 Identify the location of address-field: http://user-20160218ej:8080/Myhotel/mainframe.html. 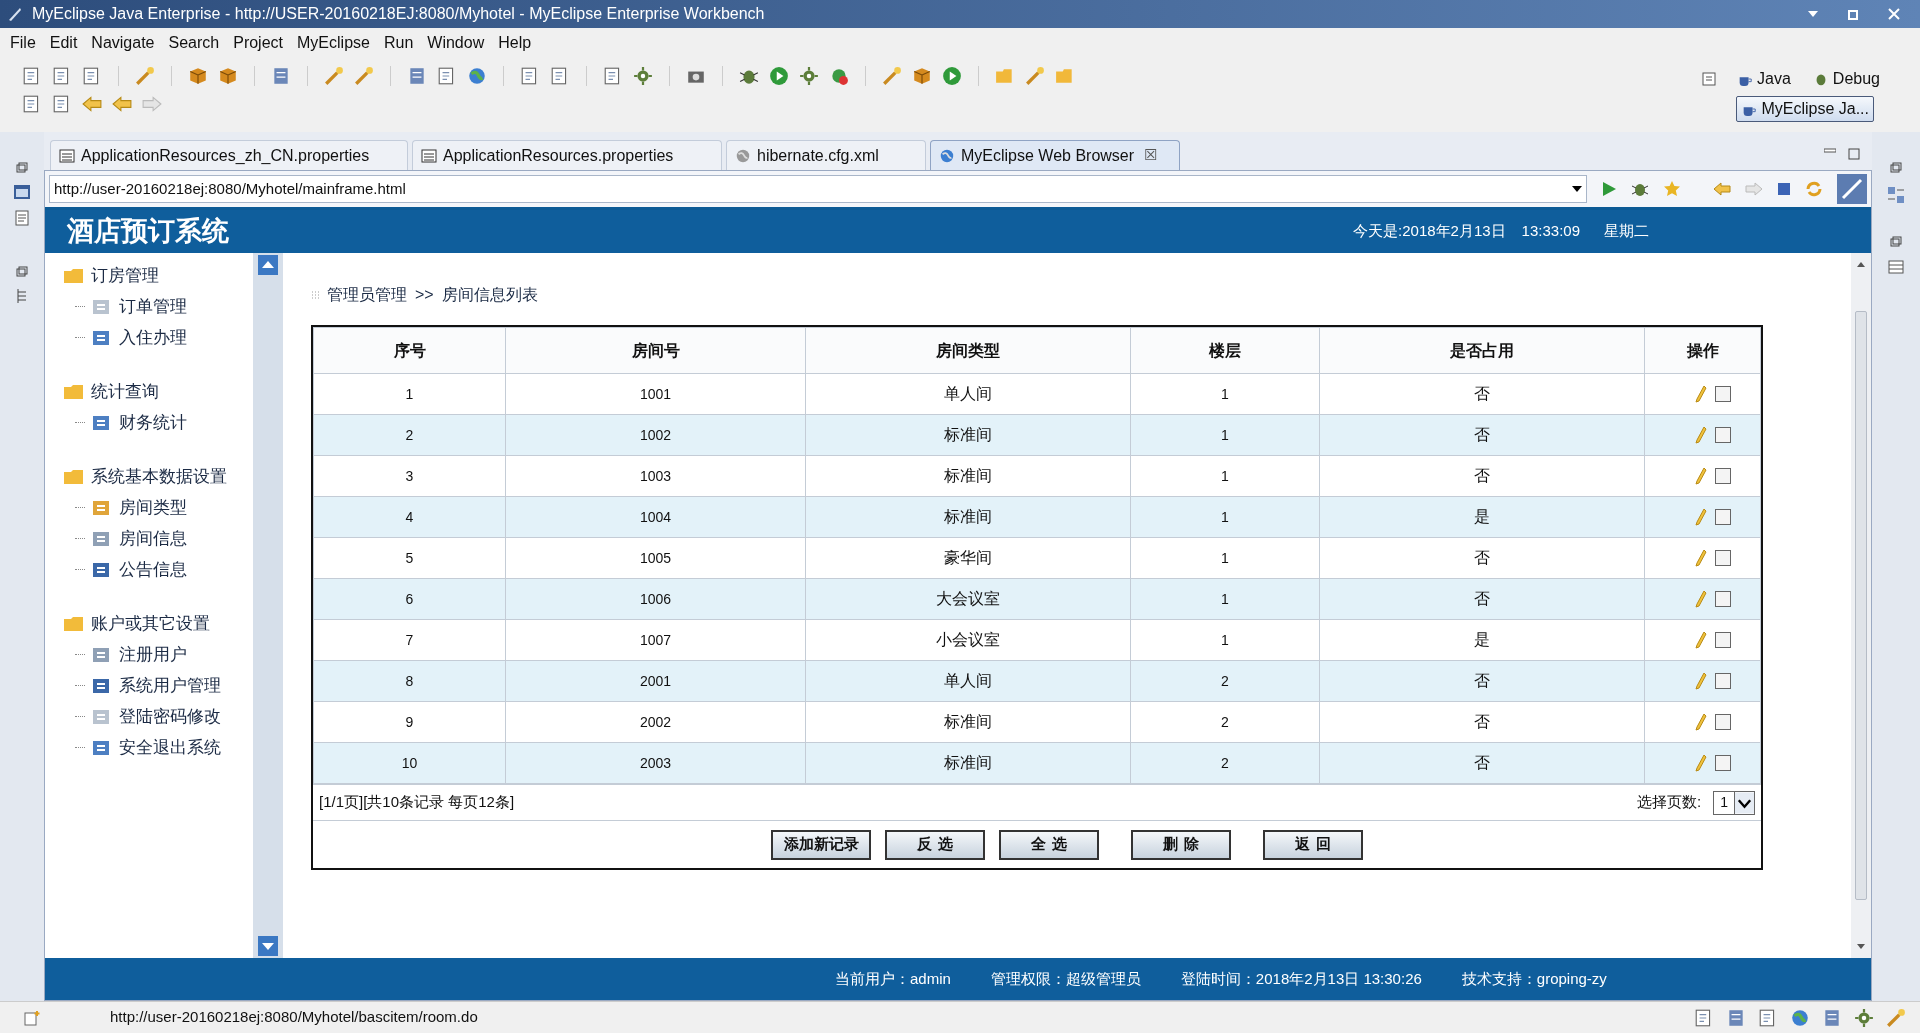
(818, 189).